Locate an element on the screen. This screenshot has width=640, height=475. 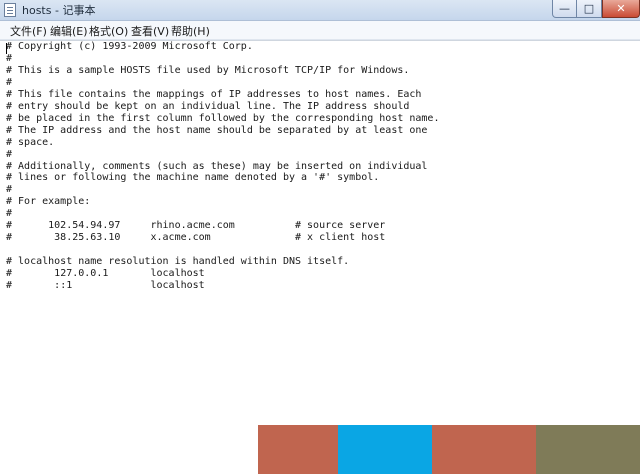
menu-view: 查看(V) is located at coordinates (150, 31).